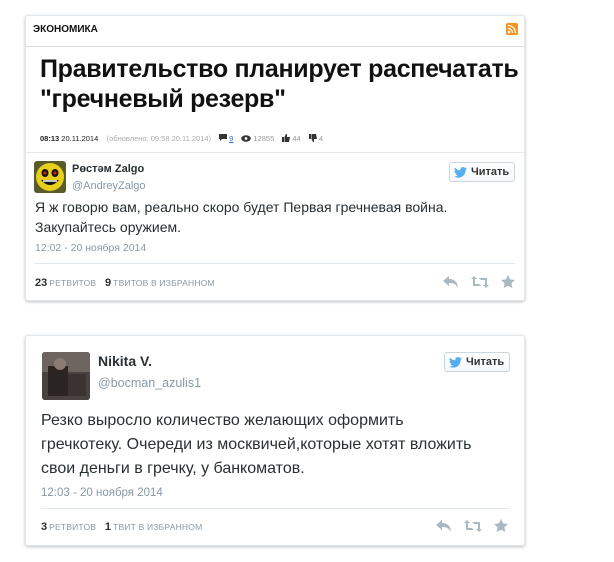 The width and height of the screenshot is (614, 562). I want to click on user-handle: @AndreyZalgo, so click(109, 186).